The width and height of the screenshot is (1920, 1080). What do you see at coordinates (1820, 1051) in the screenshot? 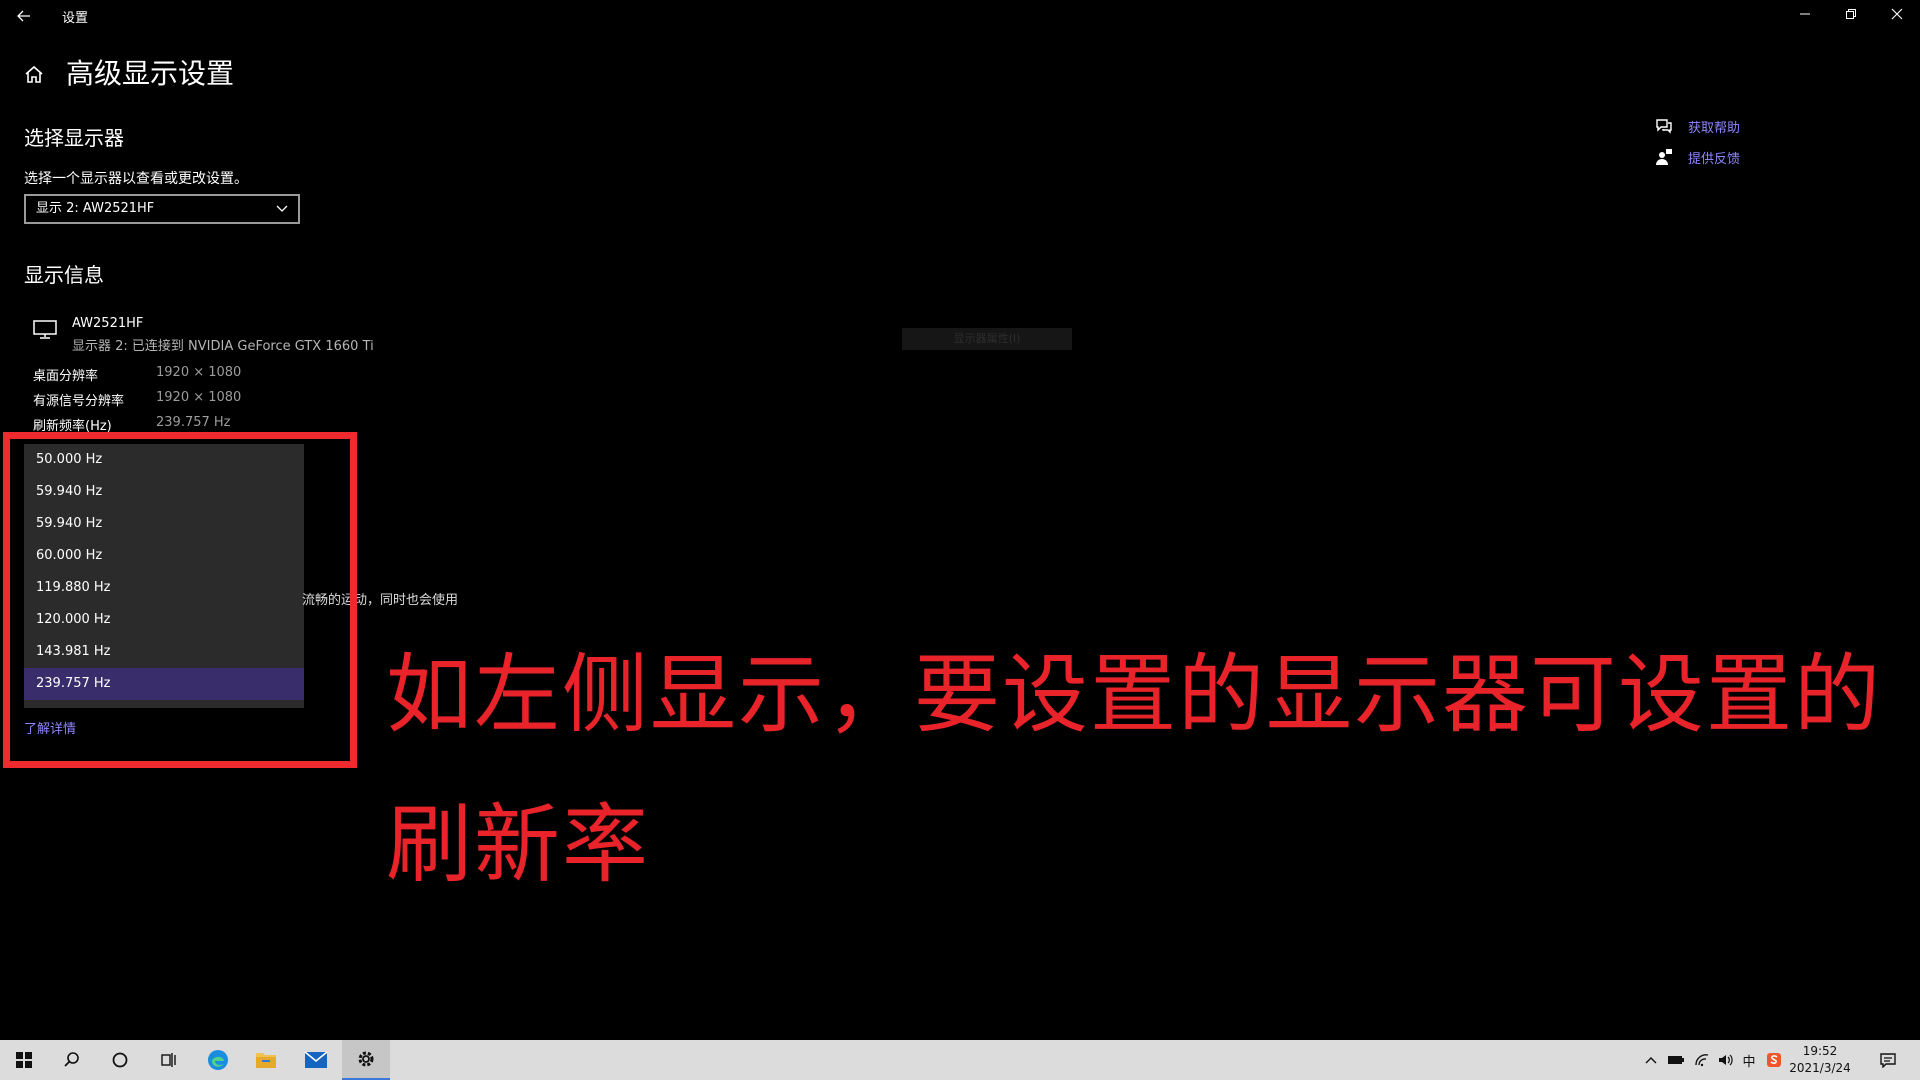
I see `clock-time: 19:52` at bounding box center [1820, 1051].